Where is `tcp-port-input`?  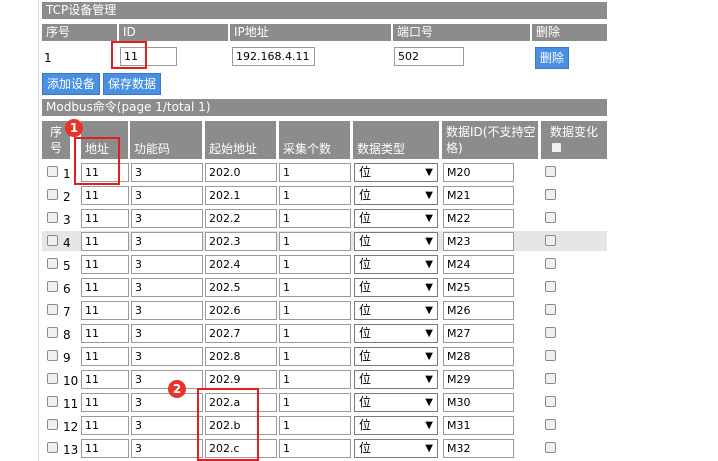 tcp-port-input is located at coordinates (429, 56).